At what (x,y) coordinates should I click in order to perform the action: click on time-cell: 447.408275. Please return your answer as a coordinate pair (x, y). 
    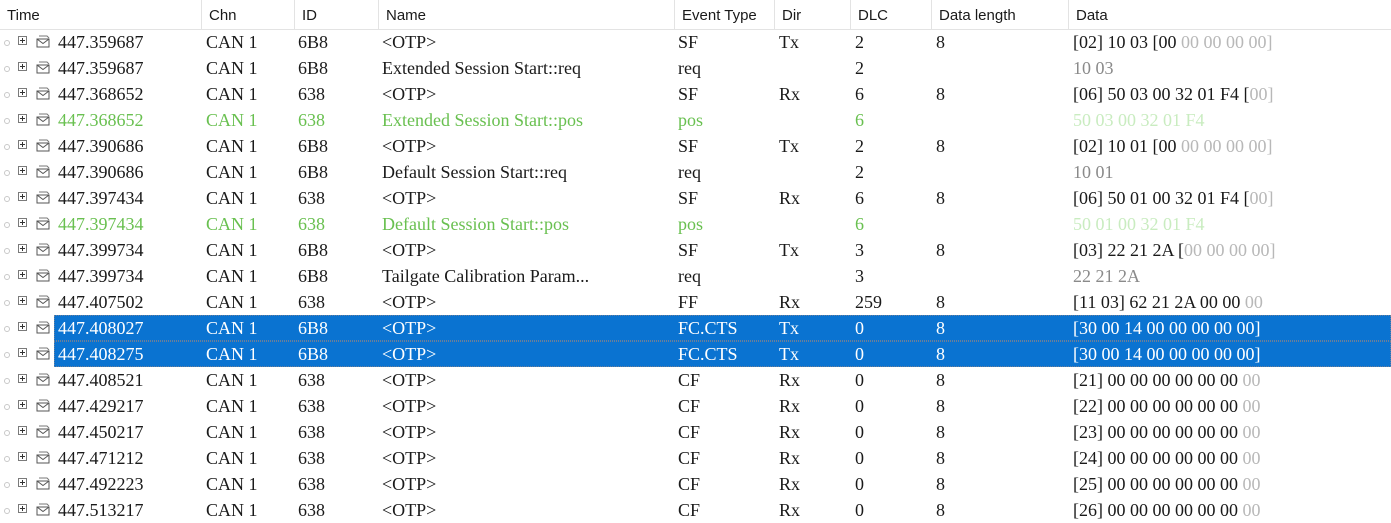
    Looking at the image, I should click on (101, 354).